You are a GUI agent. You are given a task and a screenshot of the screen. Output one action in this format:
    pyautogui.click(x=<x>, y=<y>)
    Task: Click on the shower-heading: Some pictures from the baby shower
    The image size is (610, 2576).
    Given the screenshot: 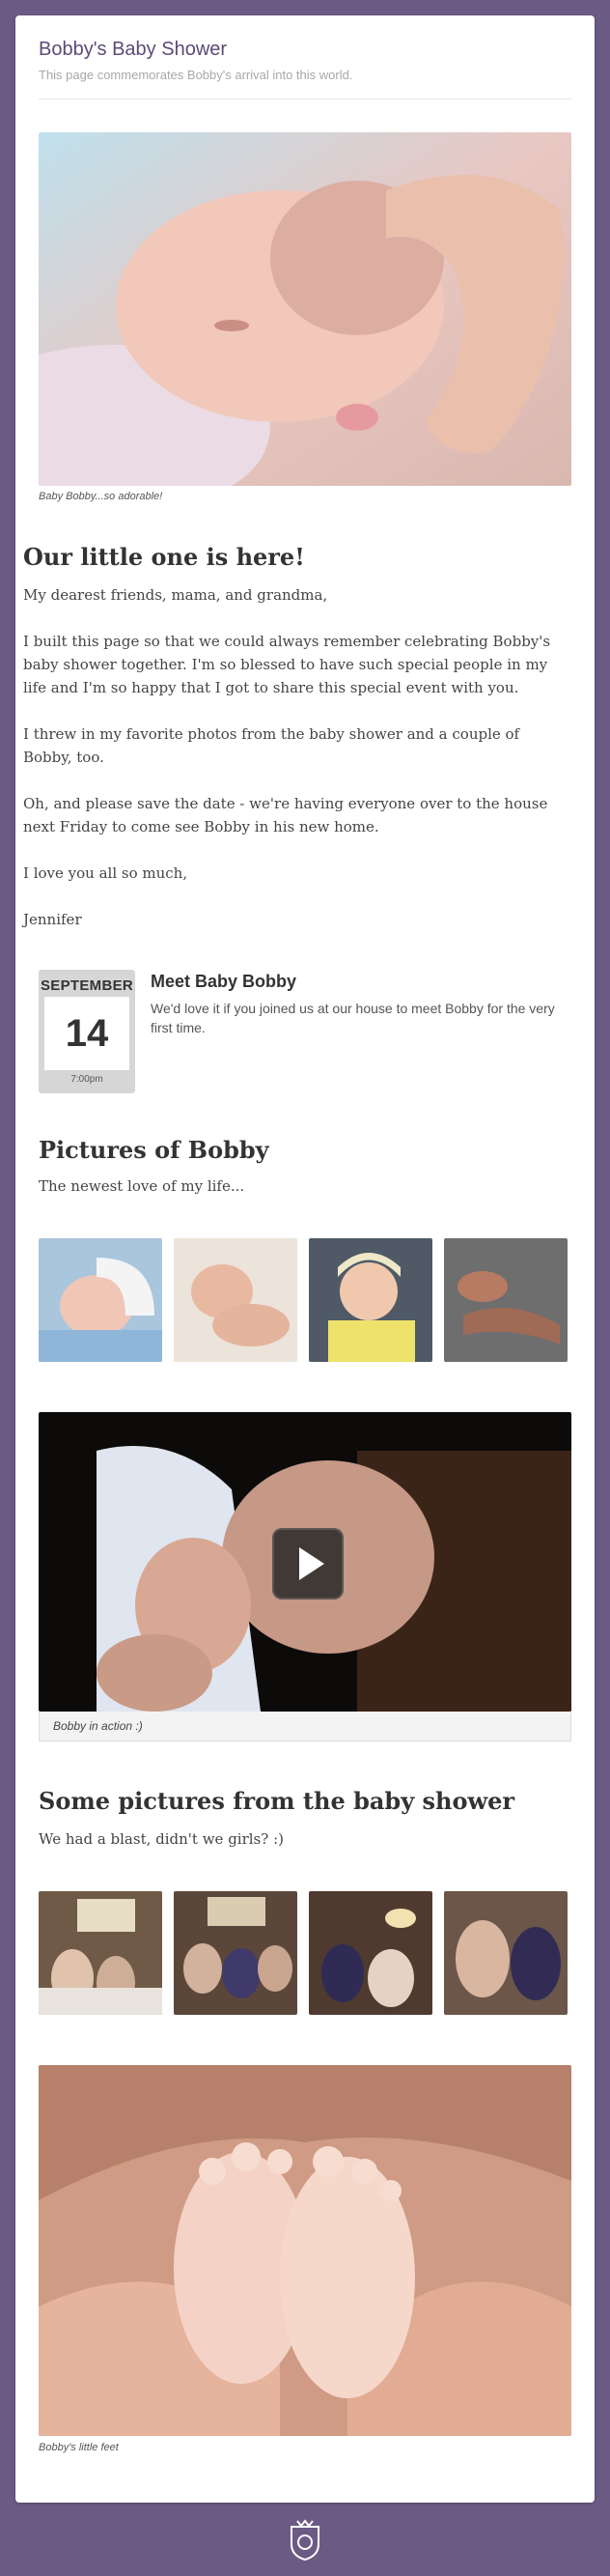 What is the action you would take?
    pyautogui.click(x=277, y=1801)
    